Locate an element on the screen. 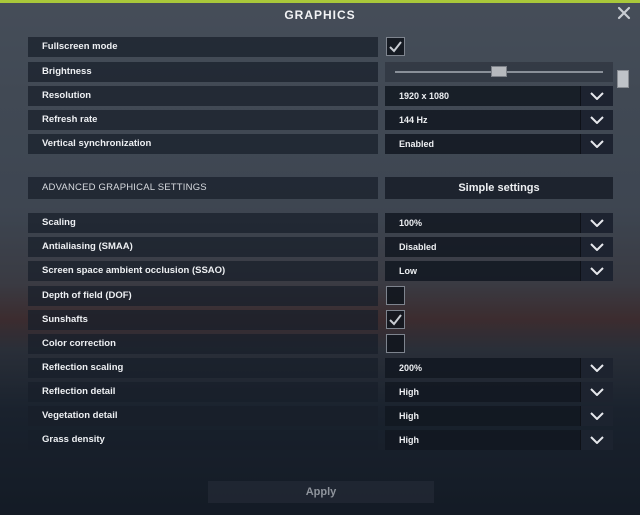 This screenshot has width=640, height=515. scaling-value: 100% is located at coordinates (411, 223).